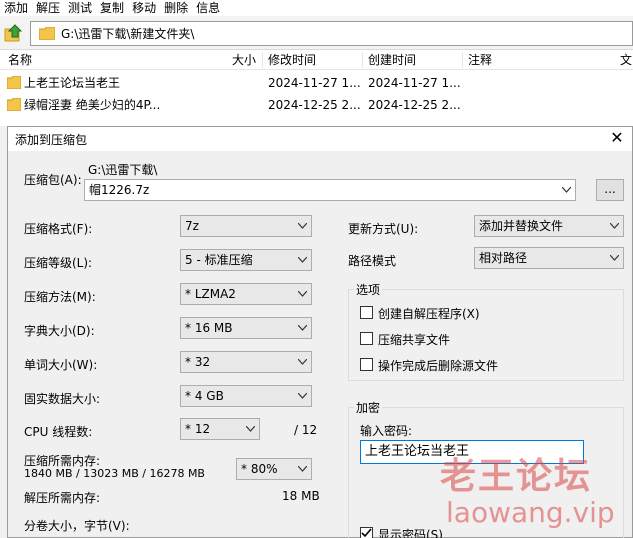 Image resolution: width=633 pixels, height=538 pixels. Describe the element at coordinates (192, 226) in the screenshot. I see `format-value: 7z` at that location.